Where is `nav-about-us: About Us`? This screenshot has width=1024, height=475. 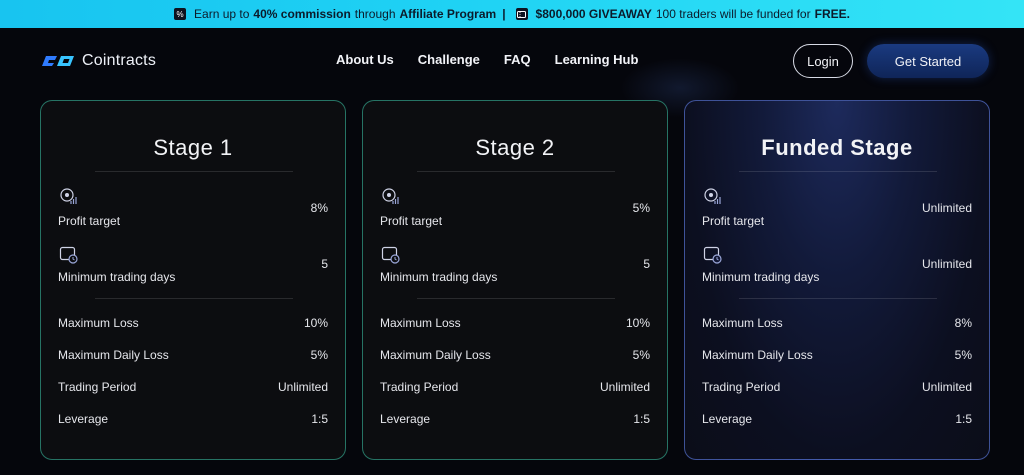 nav-about-us: About Us is located at coordinates (365, 59).